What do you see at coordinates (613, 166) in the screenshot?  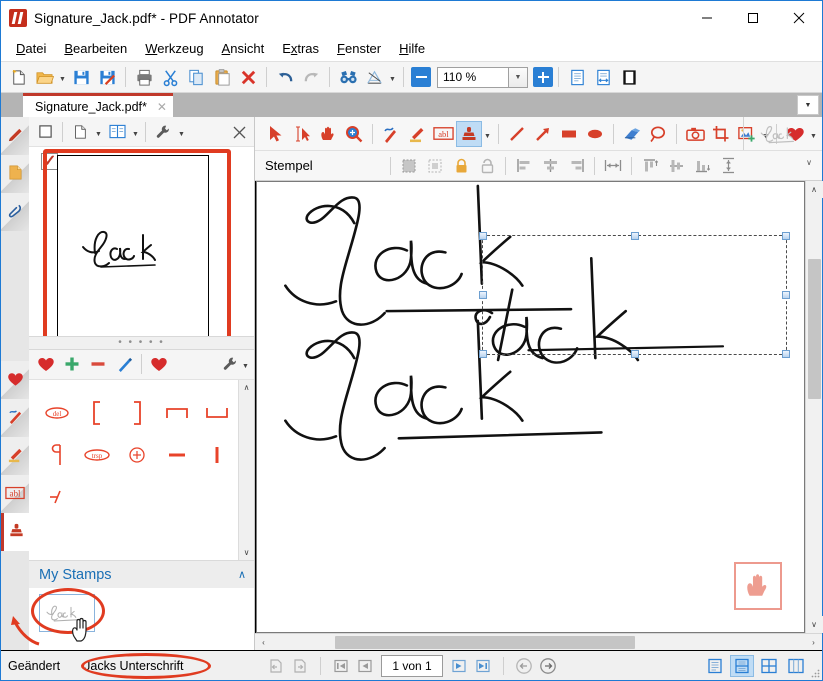 I see `distribute-horizontal-icon` at bounding box center [613, 166].